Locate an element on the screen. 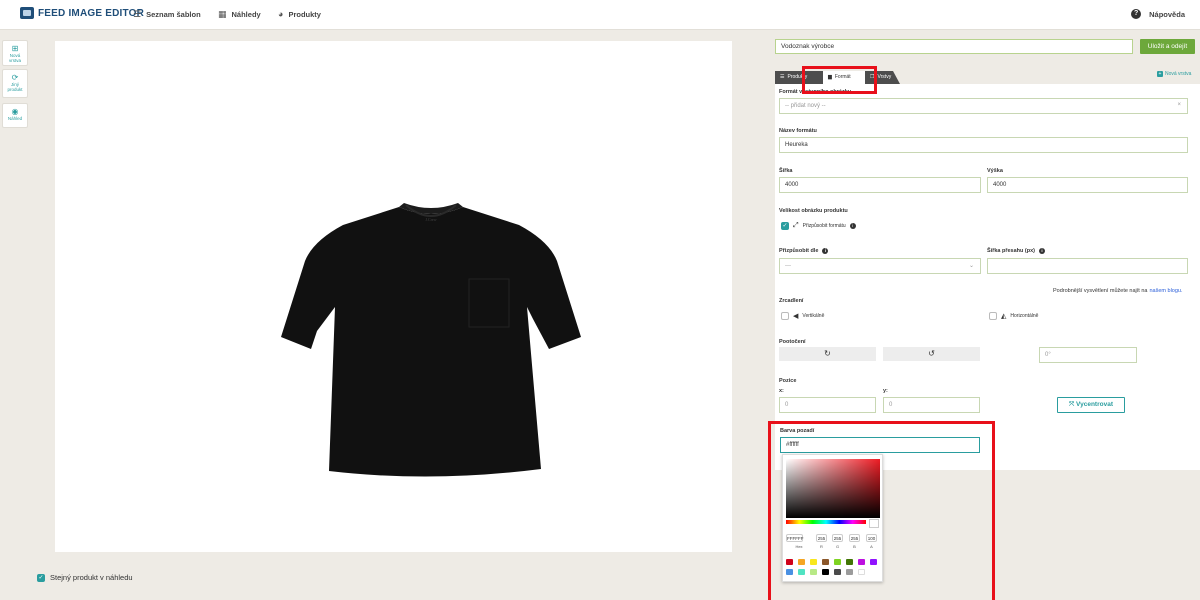 The height and width of the screenshot is (600, 1200). rotate-ccw-icon: ↺ is located at coordinates (931, 353).